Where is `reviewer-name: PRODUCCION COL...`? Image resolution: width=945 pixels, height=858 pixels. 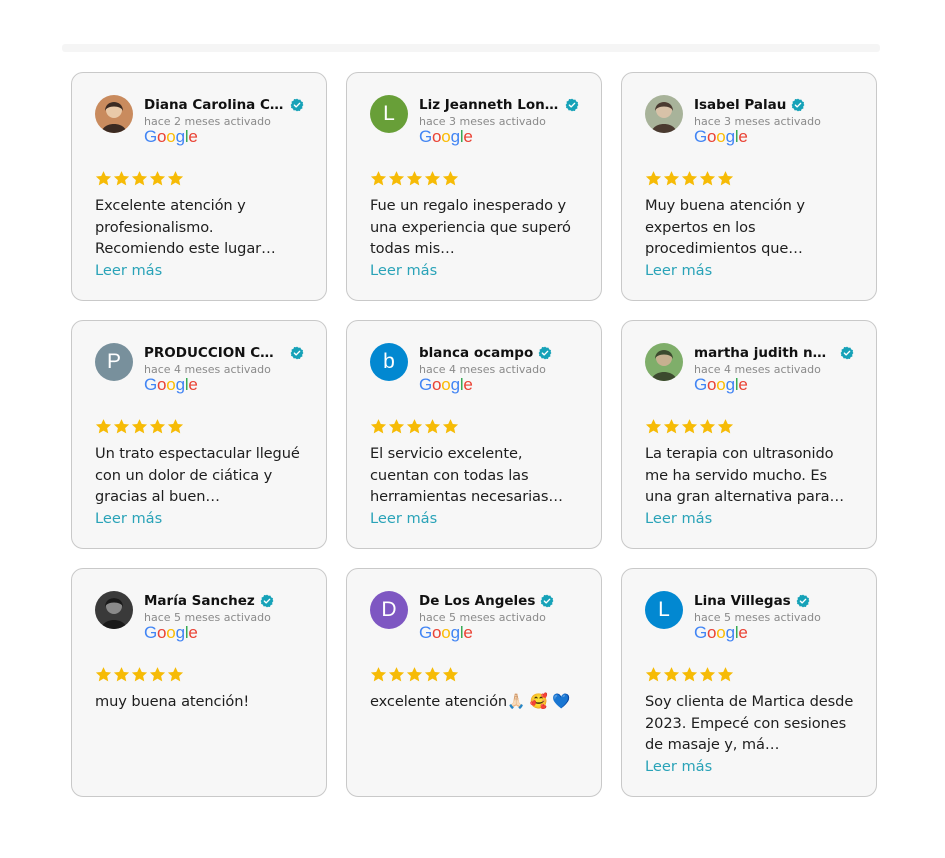
reviewer-name: PRODUCCION COL... is located at coordinates (214, 352).